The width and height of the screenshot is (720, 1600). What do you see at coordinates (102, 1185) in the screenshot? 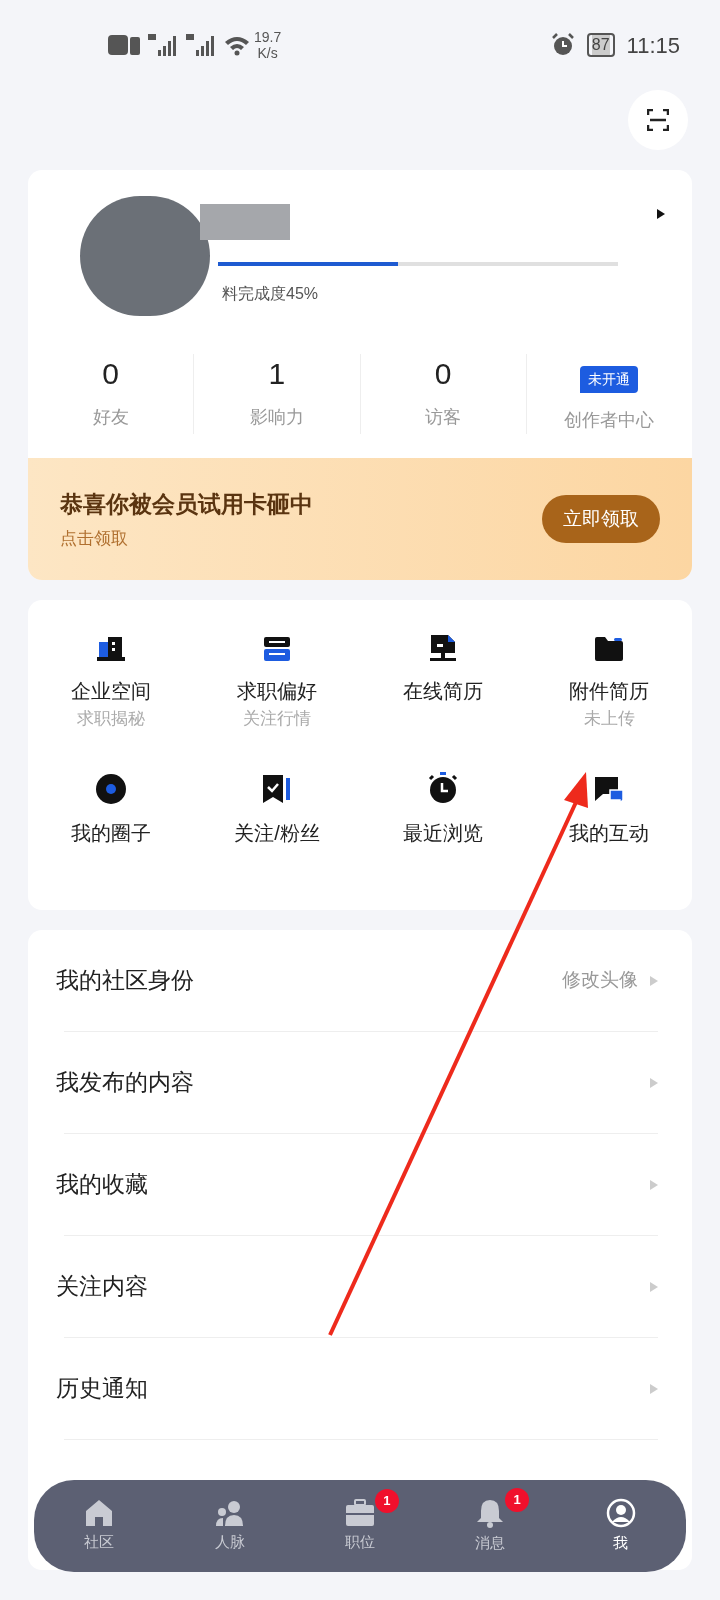
I see `menu-label: 我的收藏` at bounding box center [102, 1185].